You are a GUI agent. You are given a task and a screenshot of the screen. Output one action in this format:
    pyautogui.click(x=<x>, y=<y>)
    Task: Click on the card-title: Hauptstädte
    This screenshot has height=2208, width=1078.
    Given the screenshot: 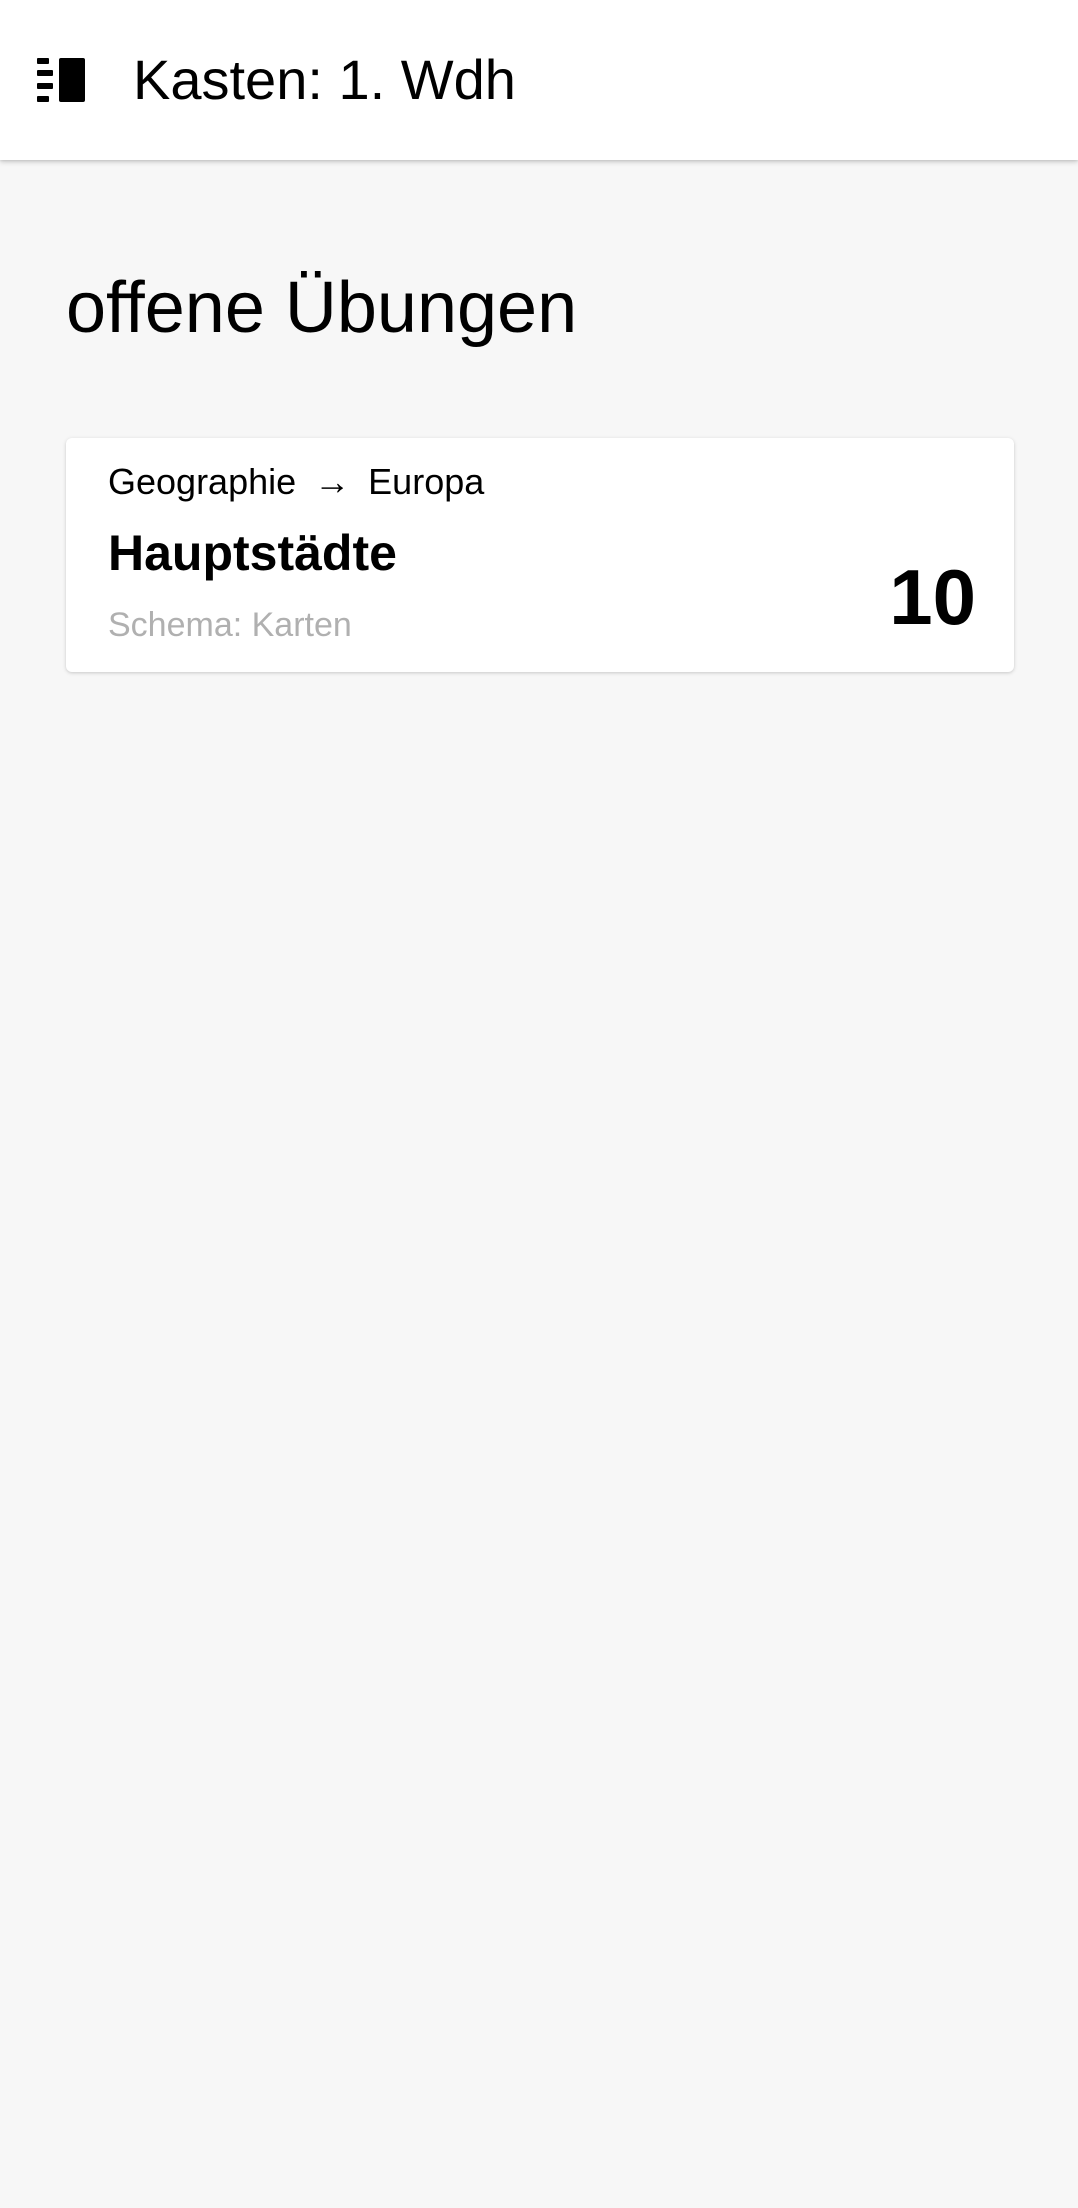 What is the action you would take?
    pyautogui.click(x=252, y=553)
    